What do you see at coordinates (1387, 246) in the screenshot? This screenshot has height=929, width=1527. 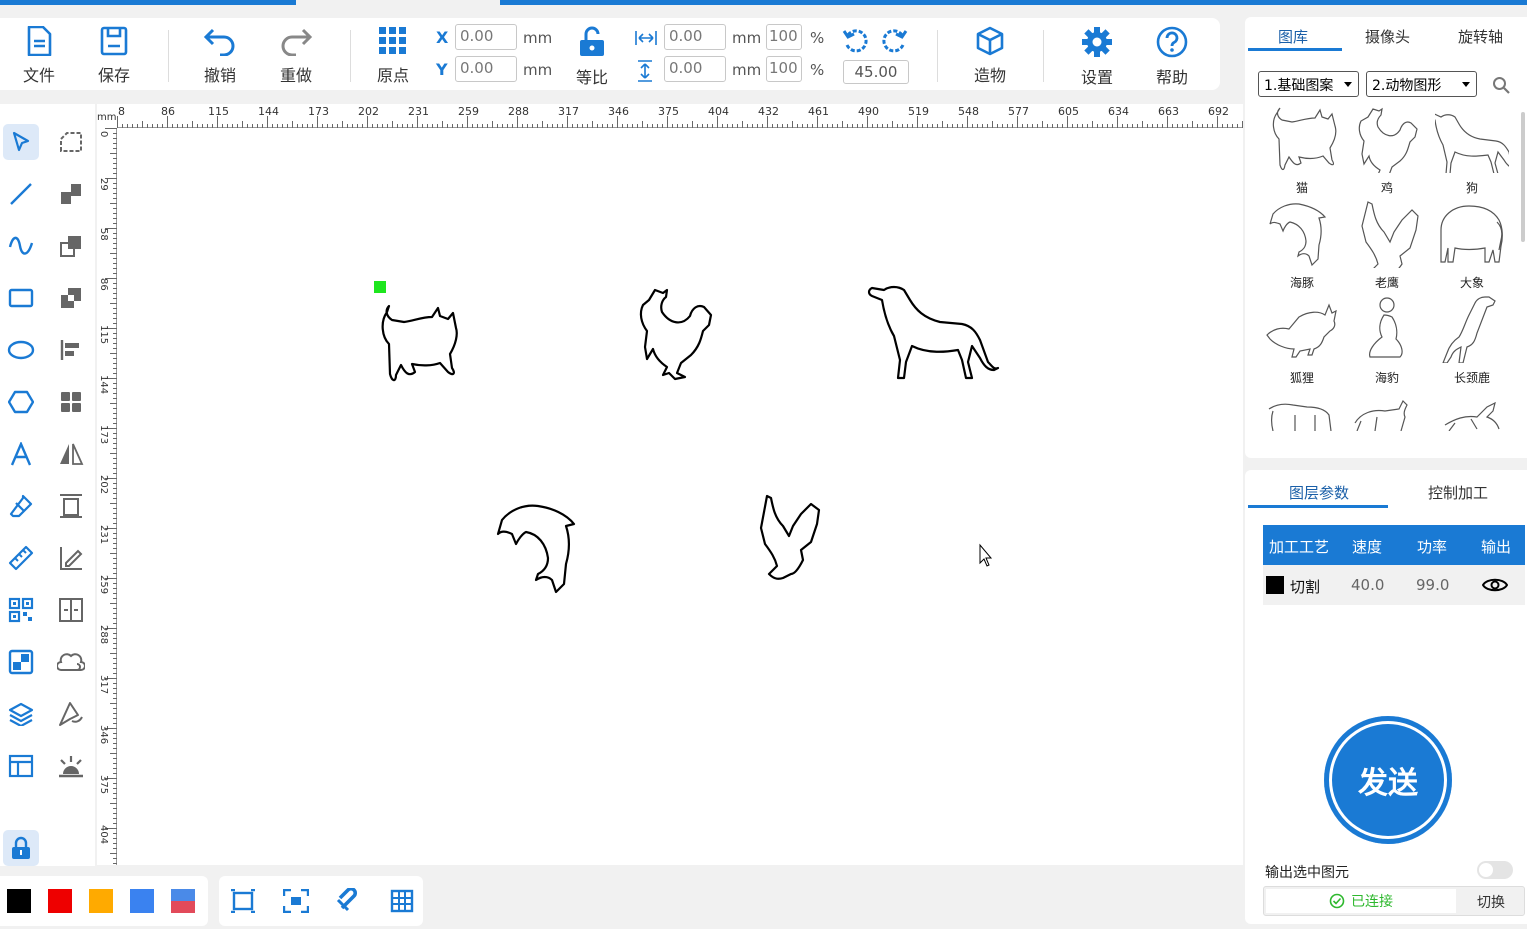 I see `library-item-eagle: 老鹰` at bounding box center [1387, 246].